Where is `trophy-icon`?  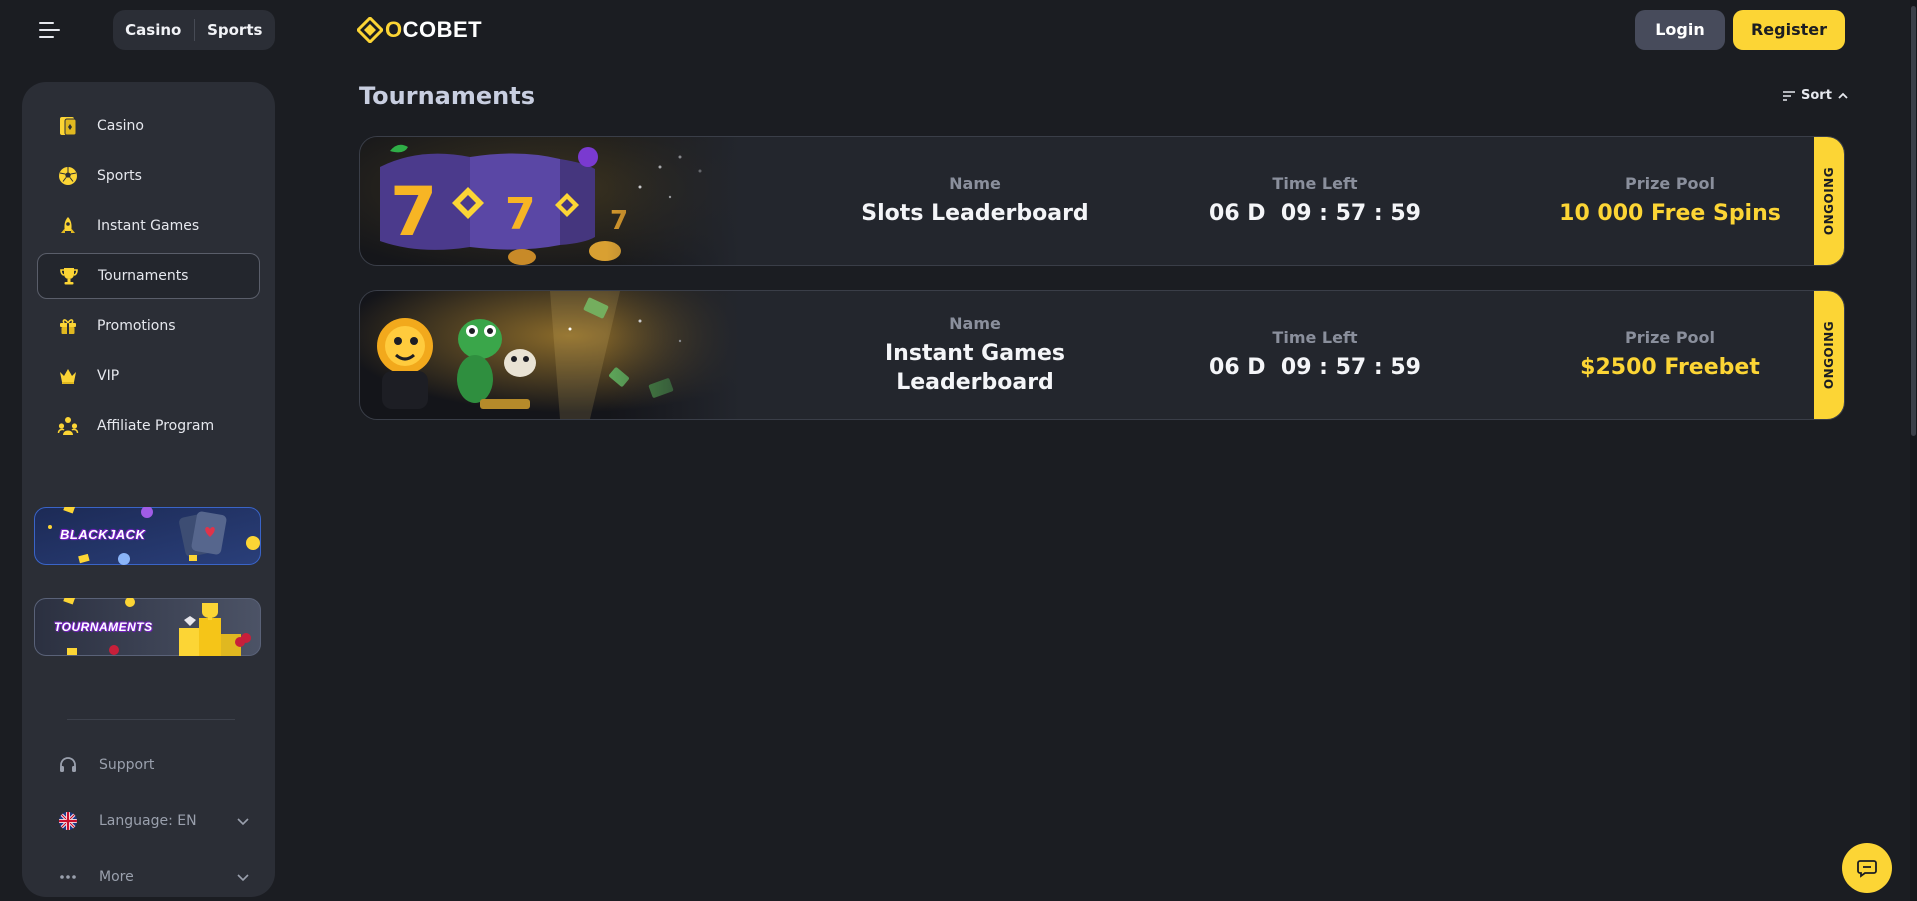 trophy-icon is located at coordinates (69, 276).